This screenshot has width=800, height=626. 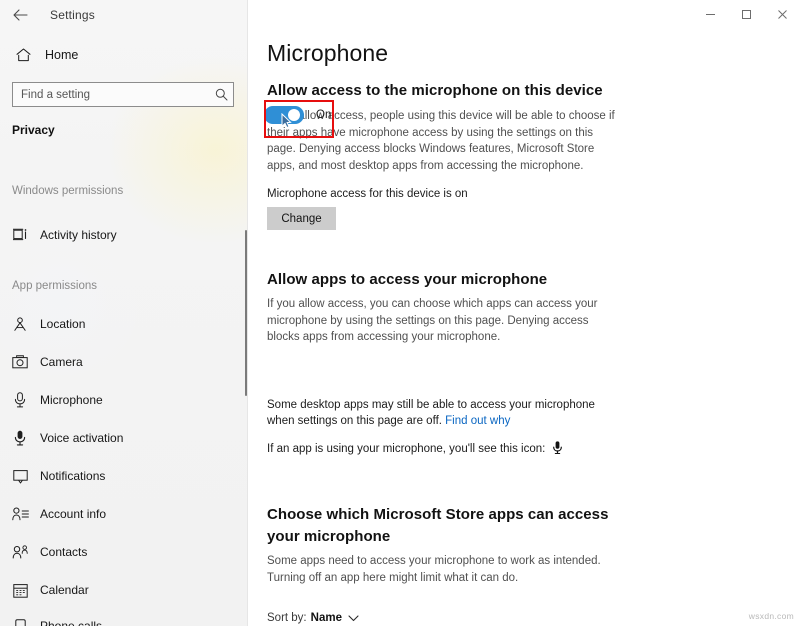 I want to click on sidebar-item-location-label: Location, so click(x=63, y=324).